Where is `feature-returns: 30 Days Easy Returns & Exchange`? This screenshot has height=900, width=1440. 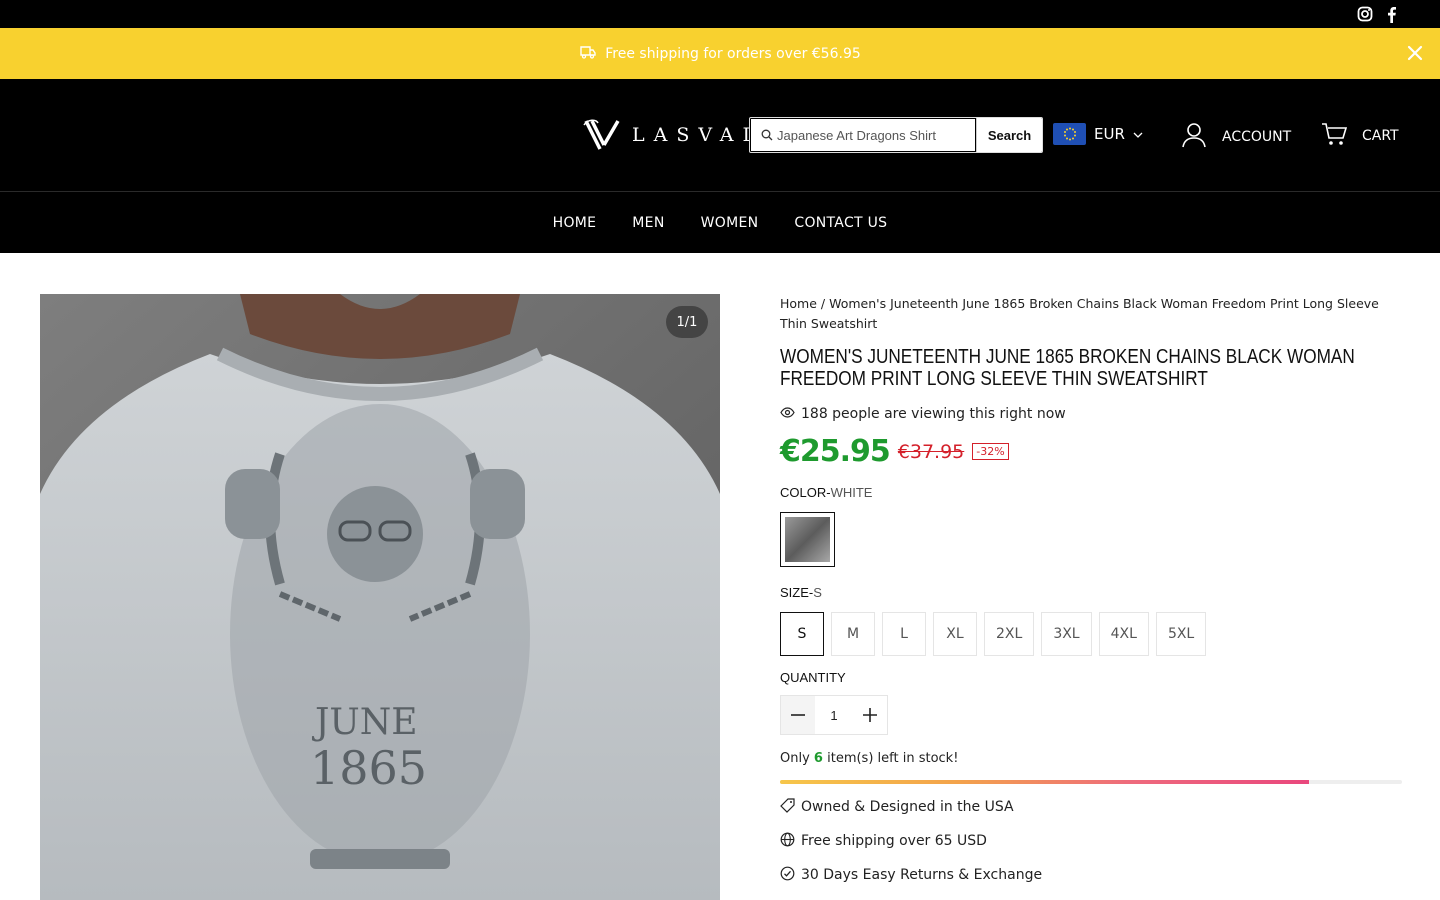
feature-returns: 30 Days Easy Returns & Exchange is located at coordinates (1091, 875).